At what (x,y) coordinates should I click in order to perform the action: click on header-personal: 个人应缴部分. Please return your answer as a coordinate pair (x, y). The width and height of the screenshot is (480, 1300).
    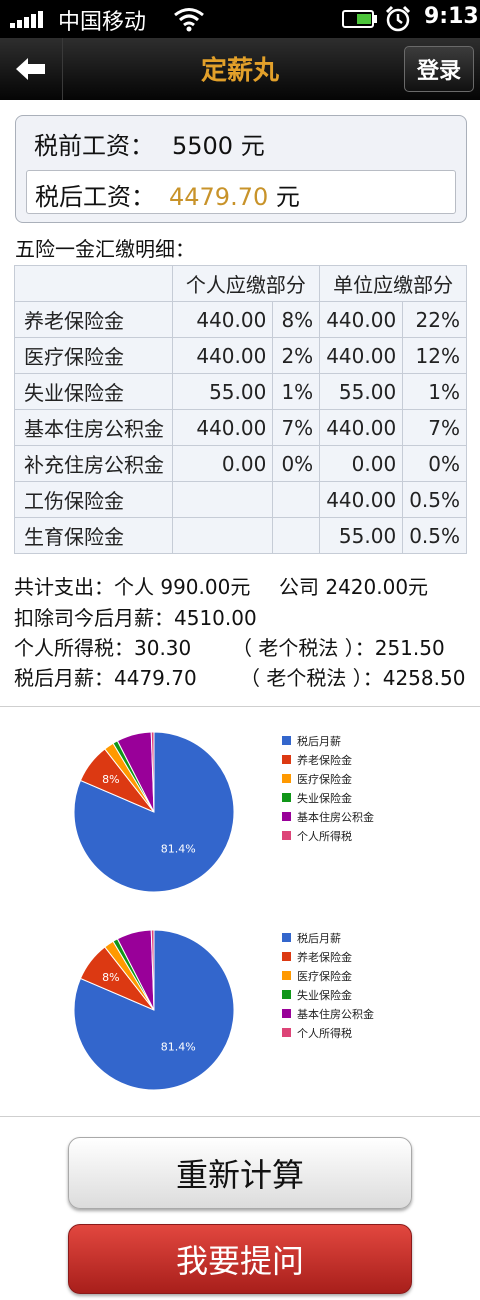
    Looking at the image, I should click on (246, 283).